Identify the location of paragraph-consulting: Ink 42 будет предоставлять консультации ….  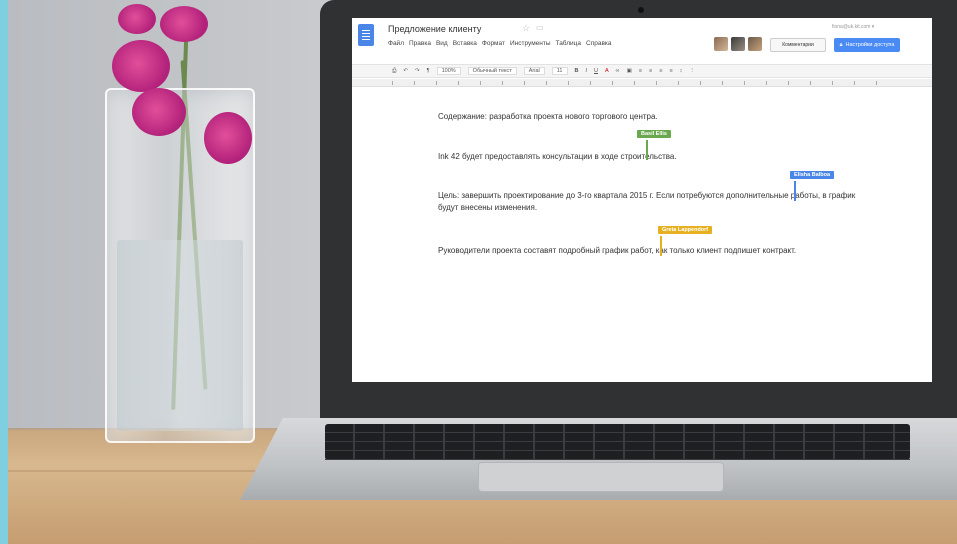
(653, 157).